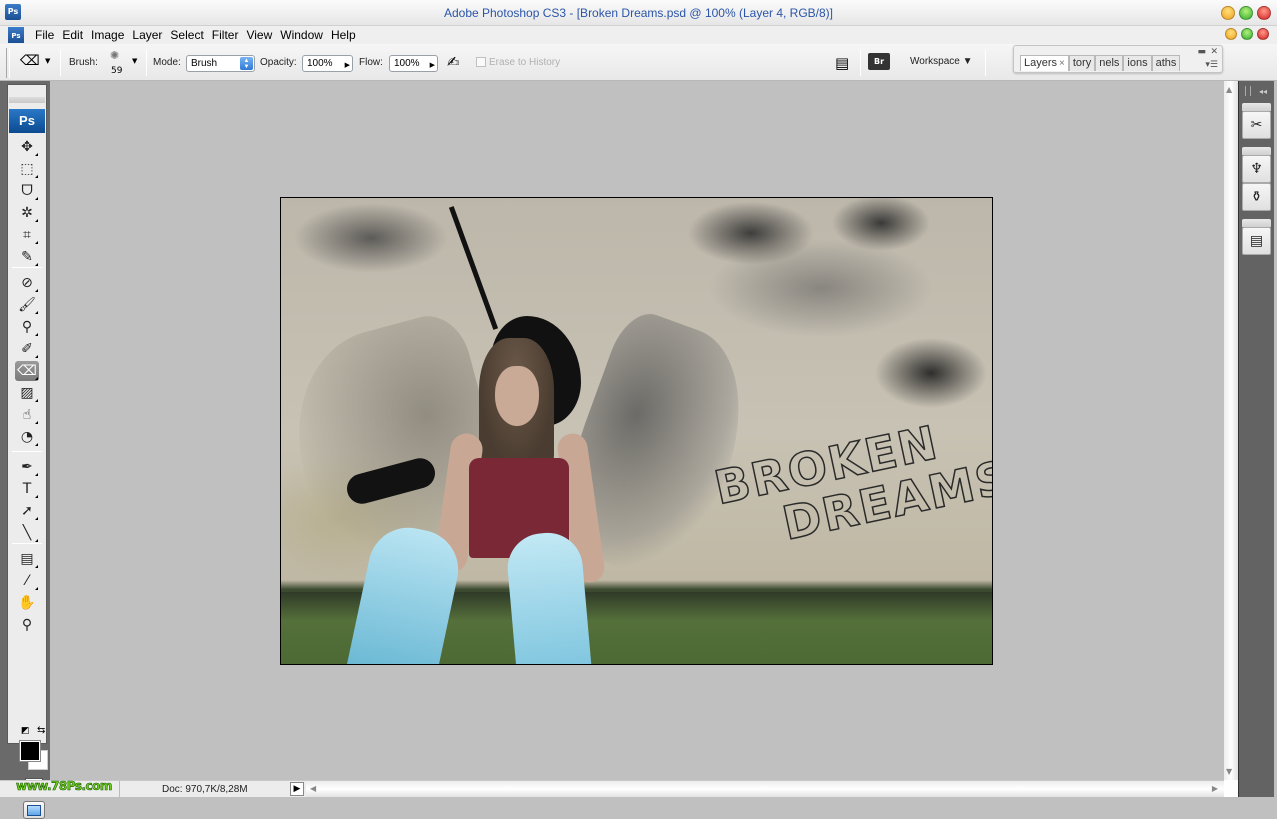  I want to click on dock-grip, so click(1248, 91).